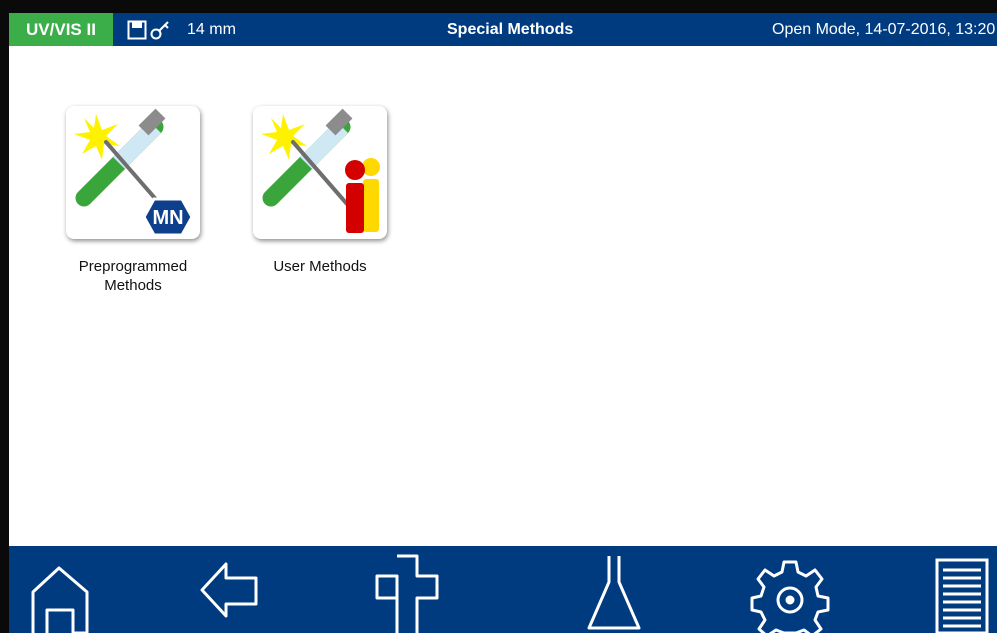  I want to click on bottom-toolbar, so click(503, 589).